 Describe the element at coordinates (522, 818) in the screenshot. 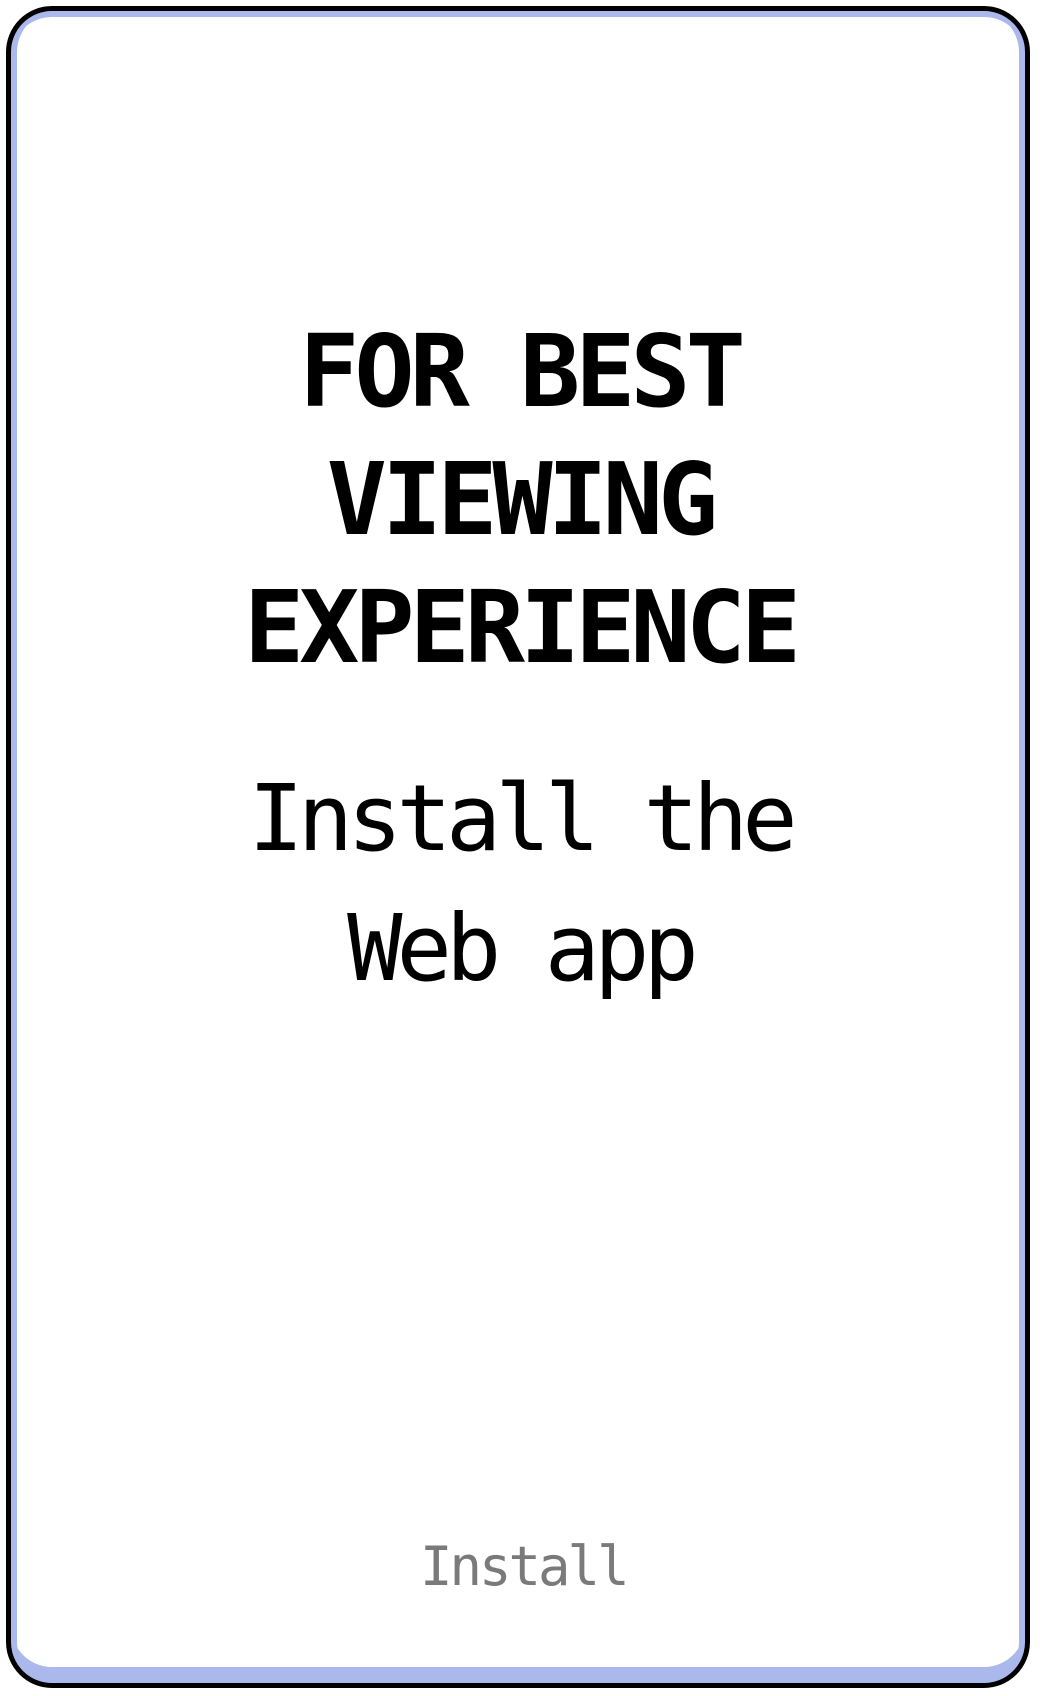

I see `install-message-line-1: Install the` at that location.